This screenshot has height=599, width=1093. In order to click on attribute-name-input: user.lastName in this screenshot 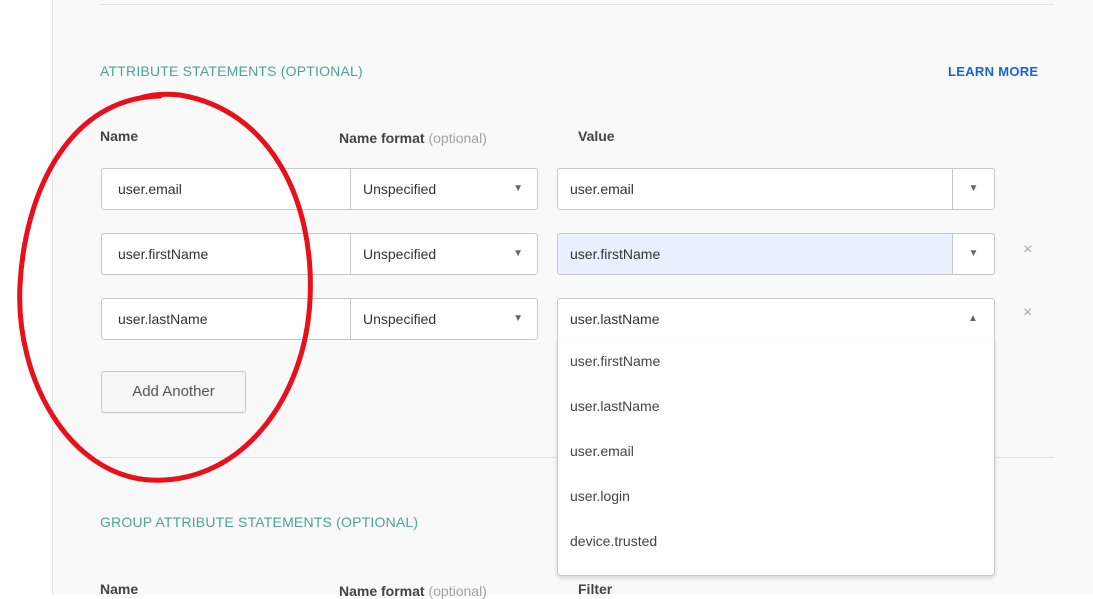, I will do `click(226, 319)`.